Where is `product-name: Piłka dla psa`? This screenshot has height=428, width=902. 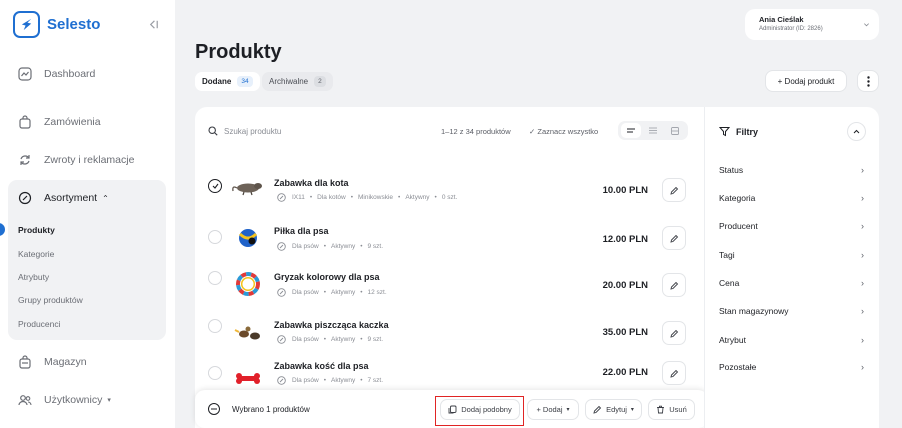
product-name: Piłka dla psa is located at coordinates (301, 231).